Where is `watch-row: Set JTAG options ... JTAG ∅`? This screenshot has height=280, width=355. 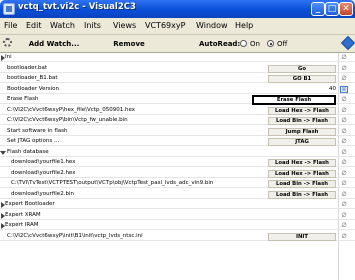
watch-row: Set JTAG options ... JTAG ∅ is located at coordinates (177, 142).